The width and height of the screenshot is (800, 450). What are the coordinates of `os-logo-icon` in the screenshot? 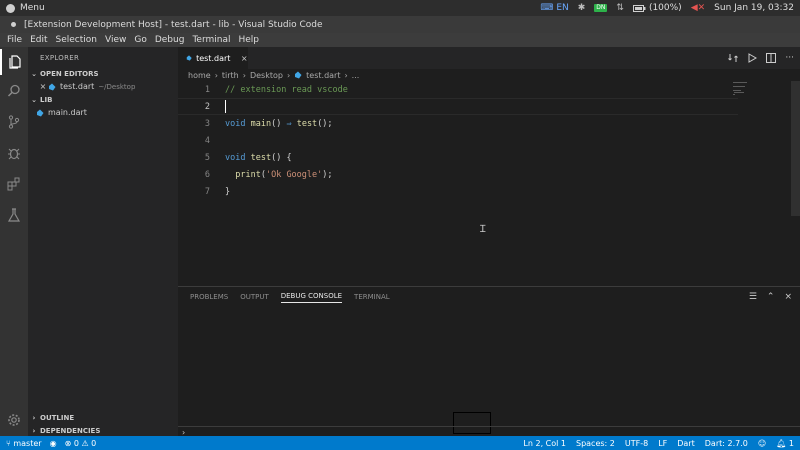 It's located at (10, 8).